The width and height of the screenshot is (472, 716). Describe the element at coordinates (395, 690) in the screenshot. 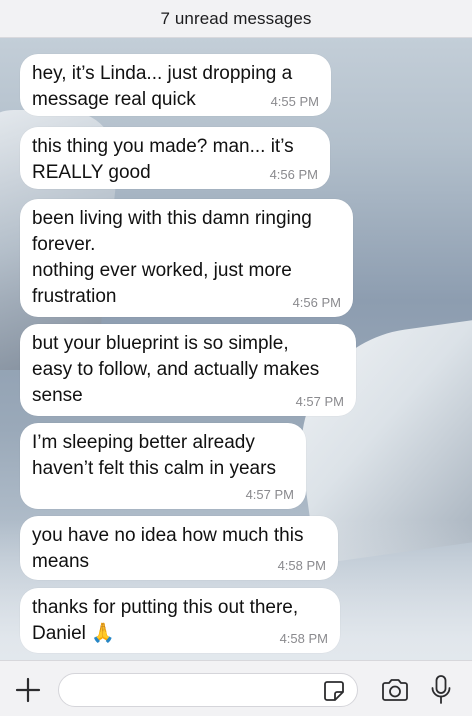

I see `camera-icon` at that location.